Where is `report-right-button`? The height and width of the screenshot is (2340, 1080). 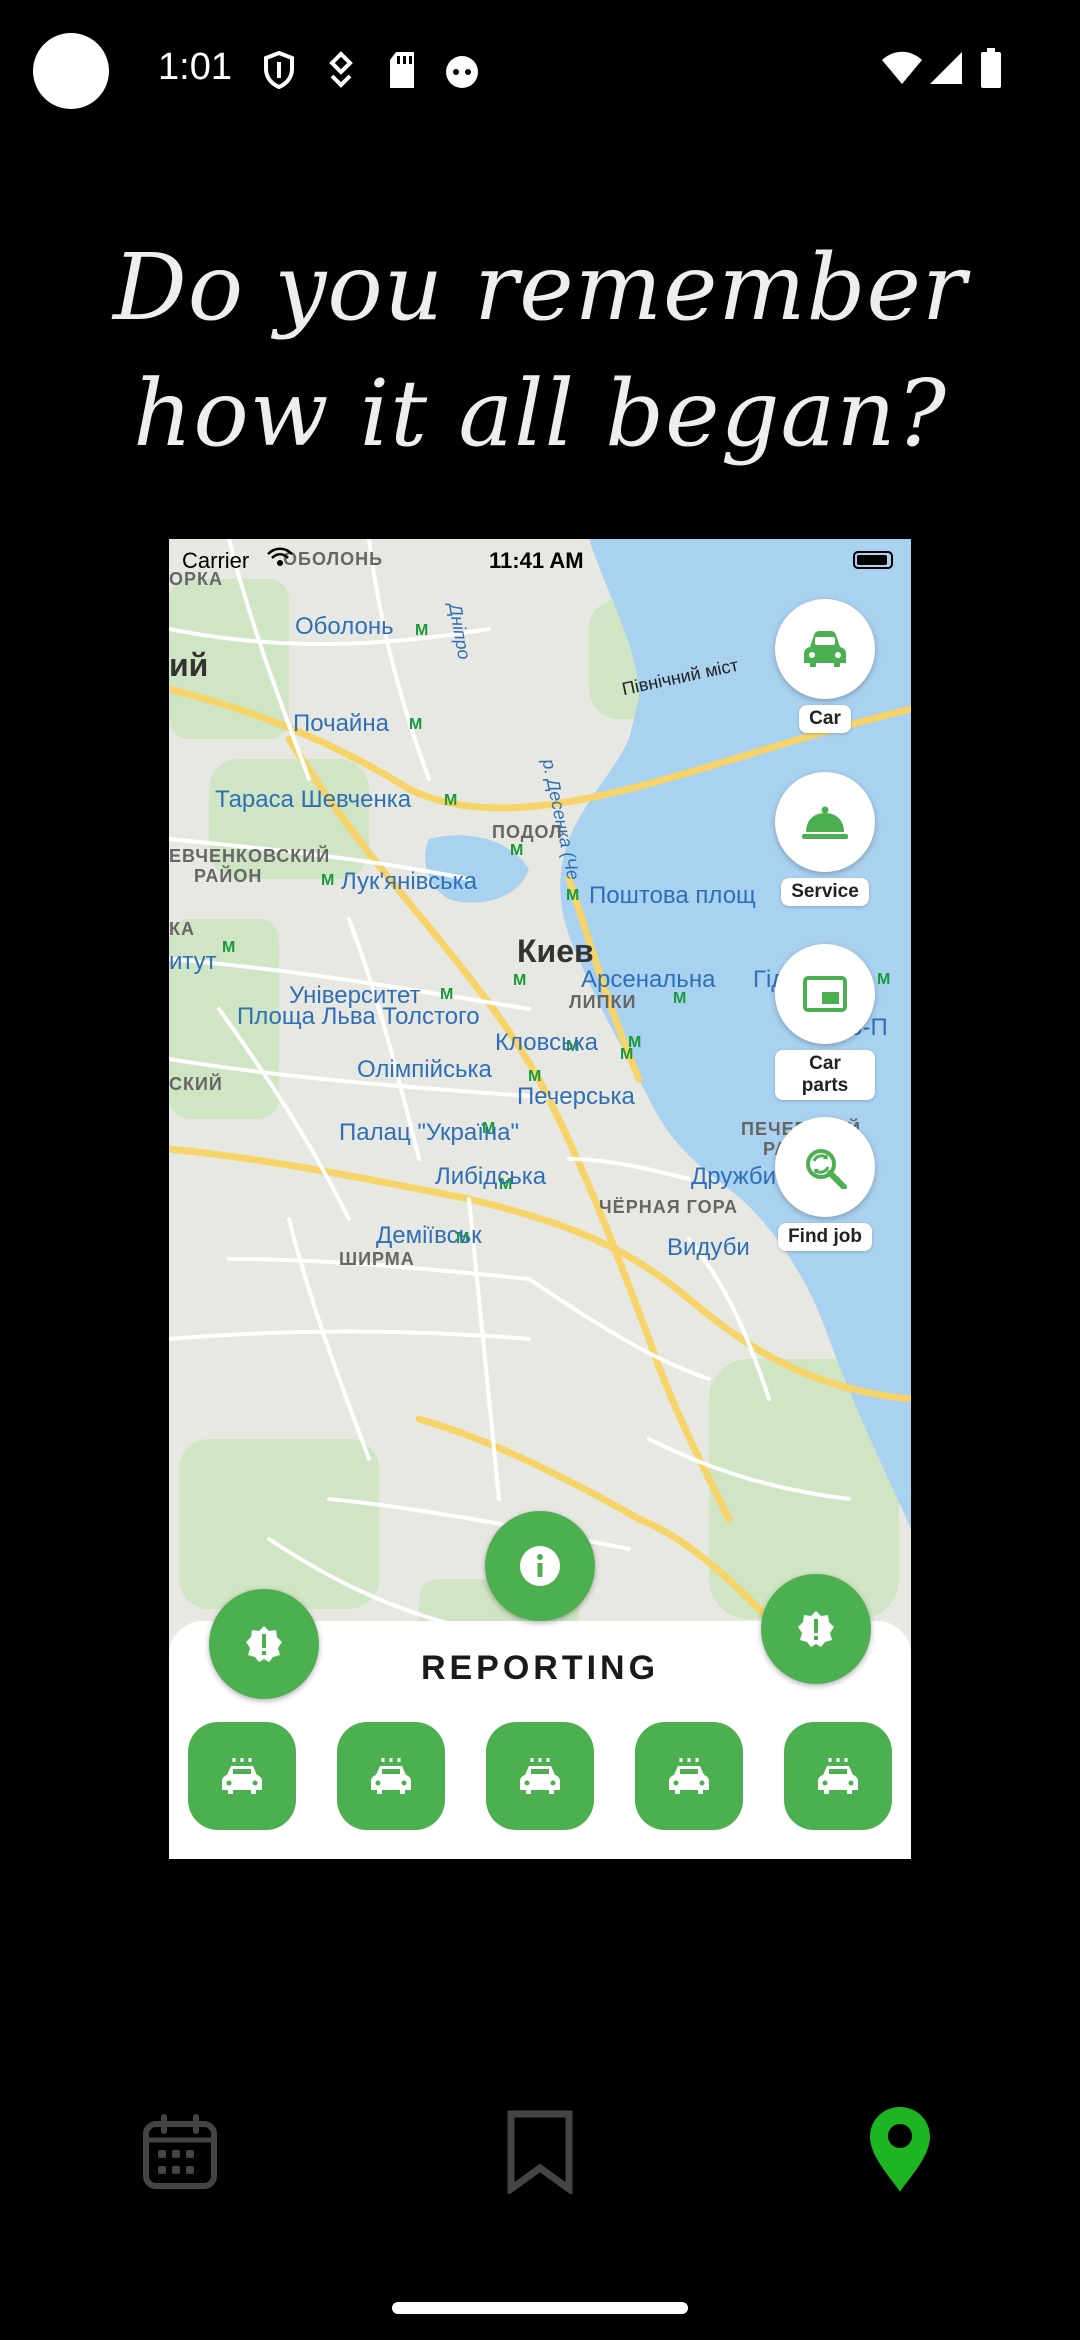 report-right-button is located at coordinates (816, 1629).